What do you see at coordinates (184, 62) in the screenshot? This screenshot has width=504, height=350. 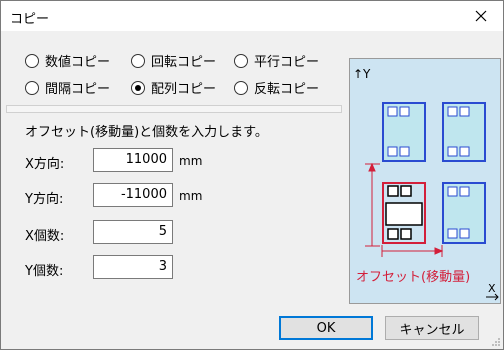 I see `radio-label: 回転コピー` at bounding box center [184, 62].